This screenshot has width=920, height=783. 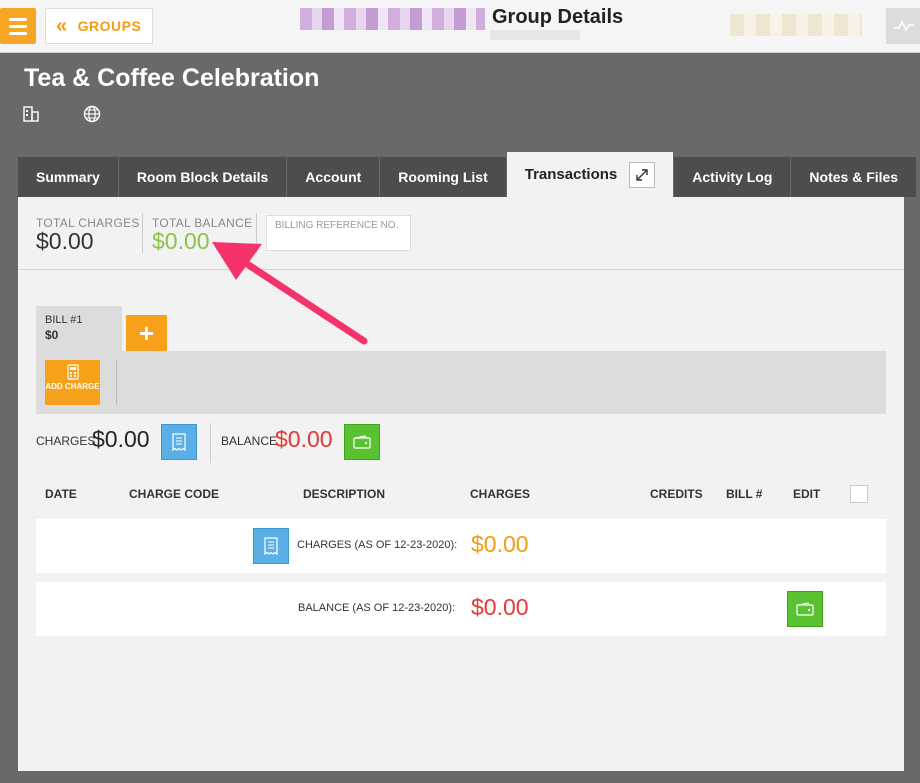 I want to click on row-charges-label: CHARGES (AS OF 12-23-2020):, so click(x=377, y=545).